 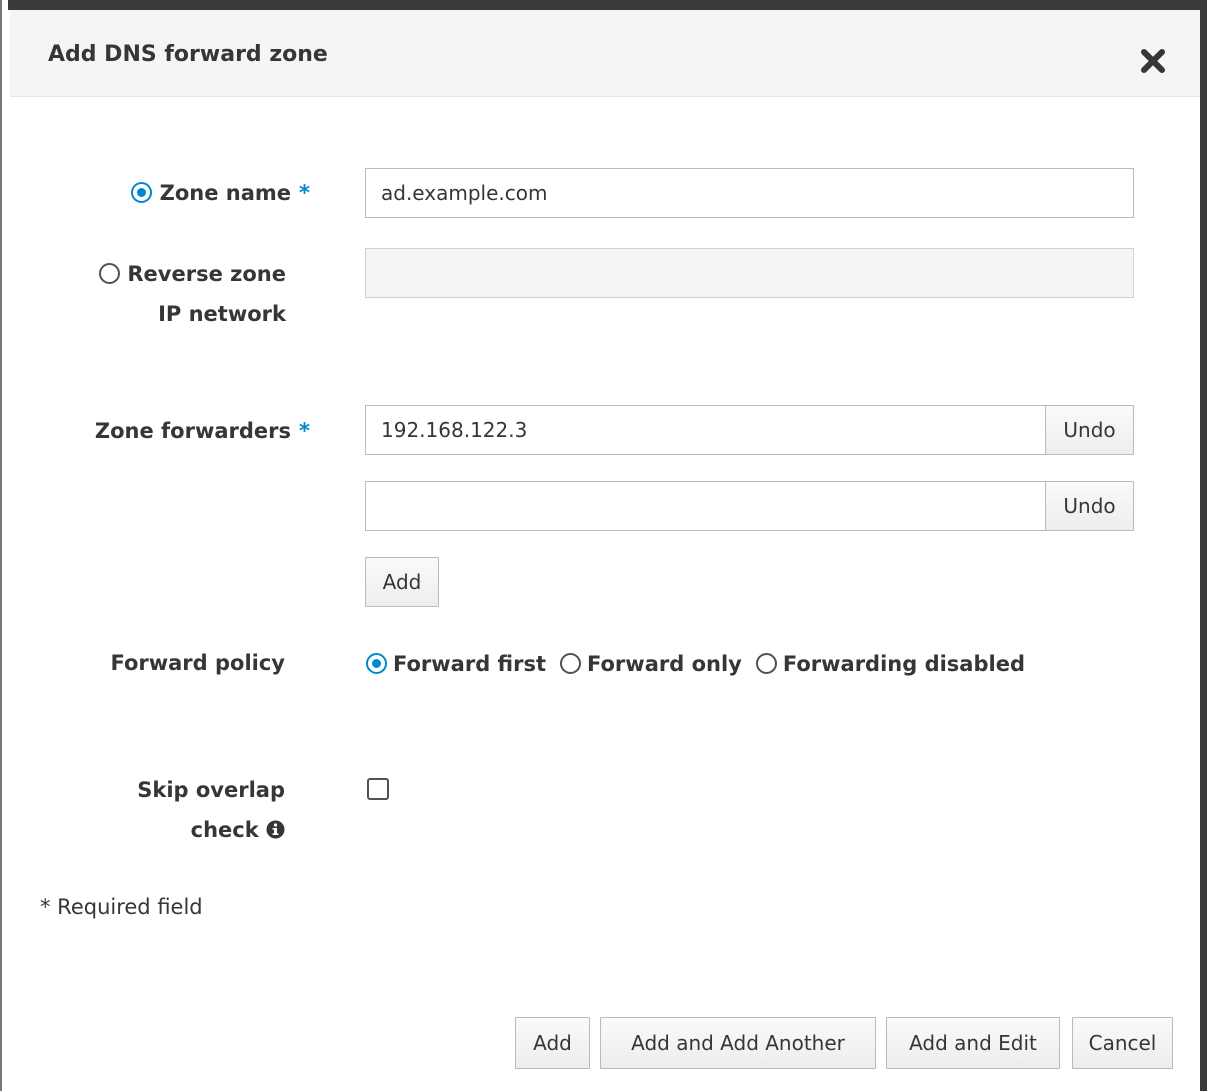 What do you see at coordinates (4, 545) in the screenshot?
I see `backdrop-left` at bounding box center [4, 545].